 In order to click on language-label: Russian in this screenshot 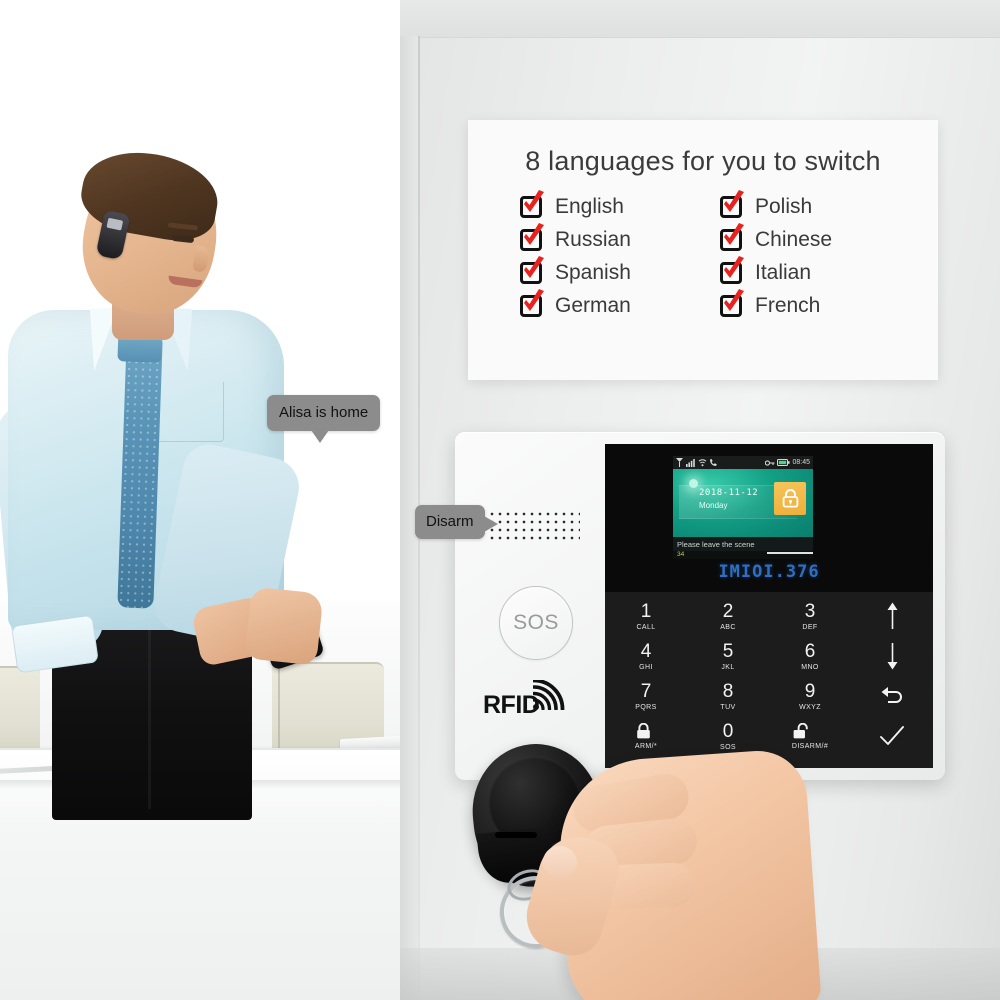, I will do `click(593, 239)`.